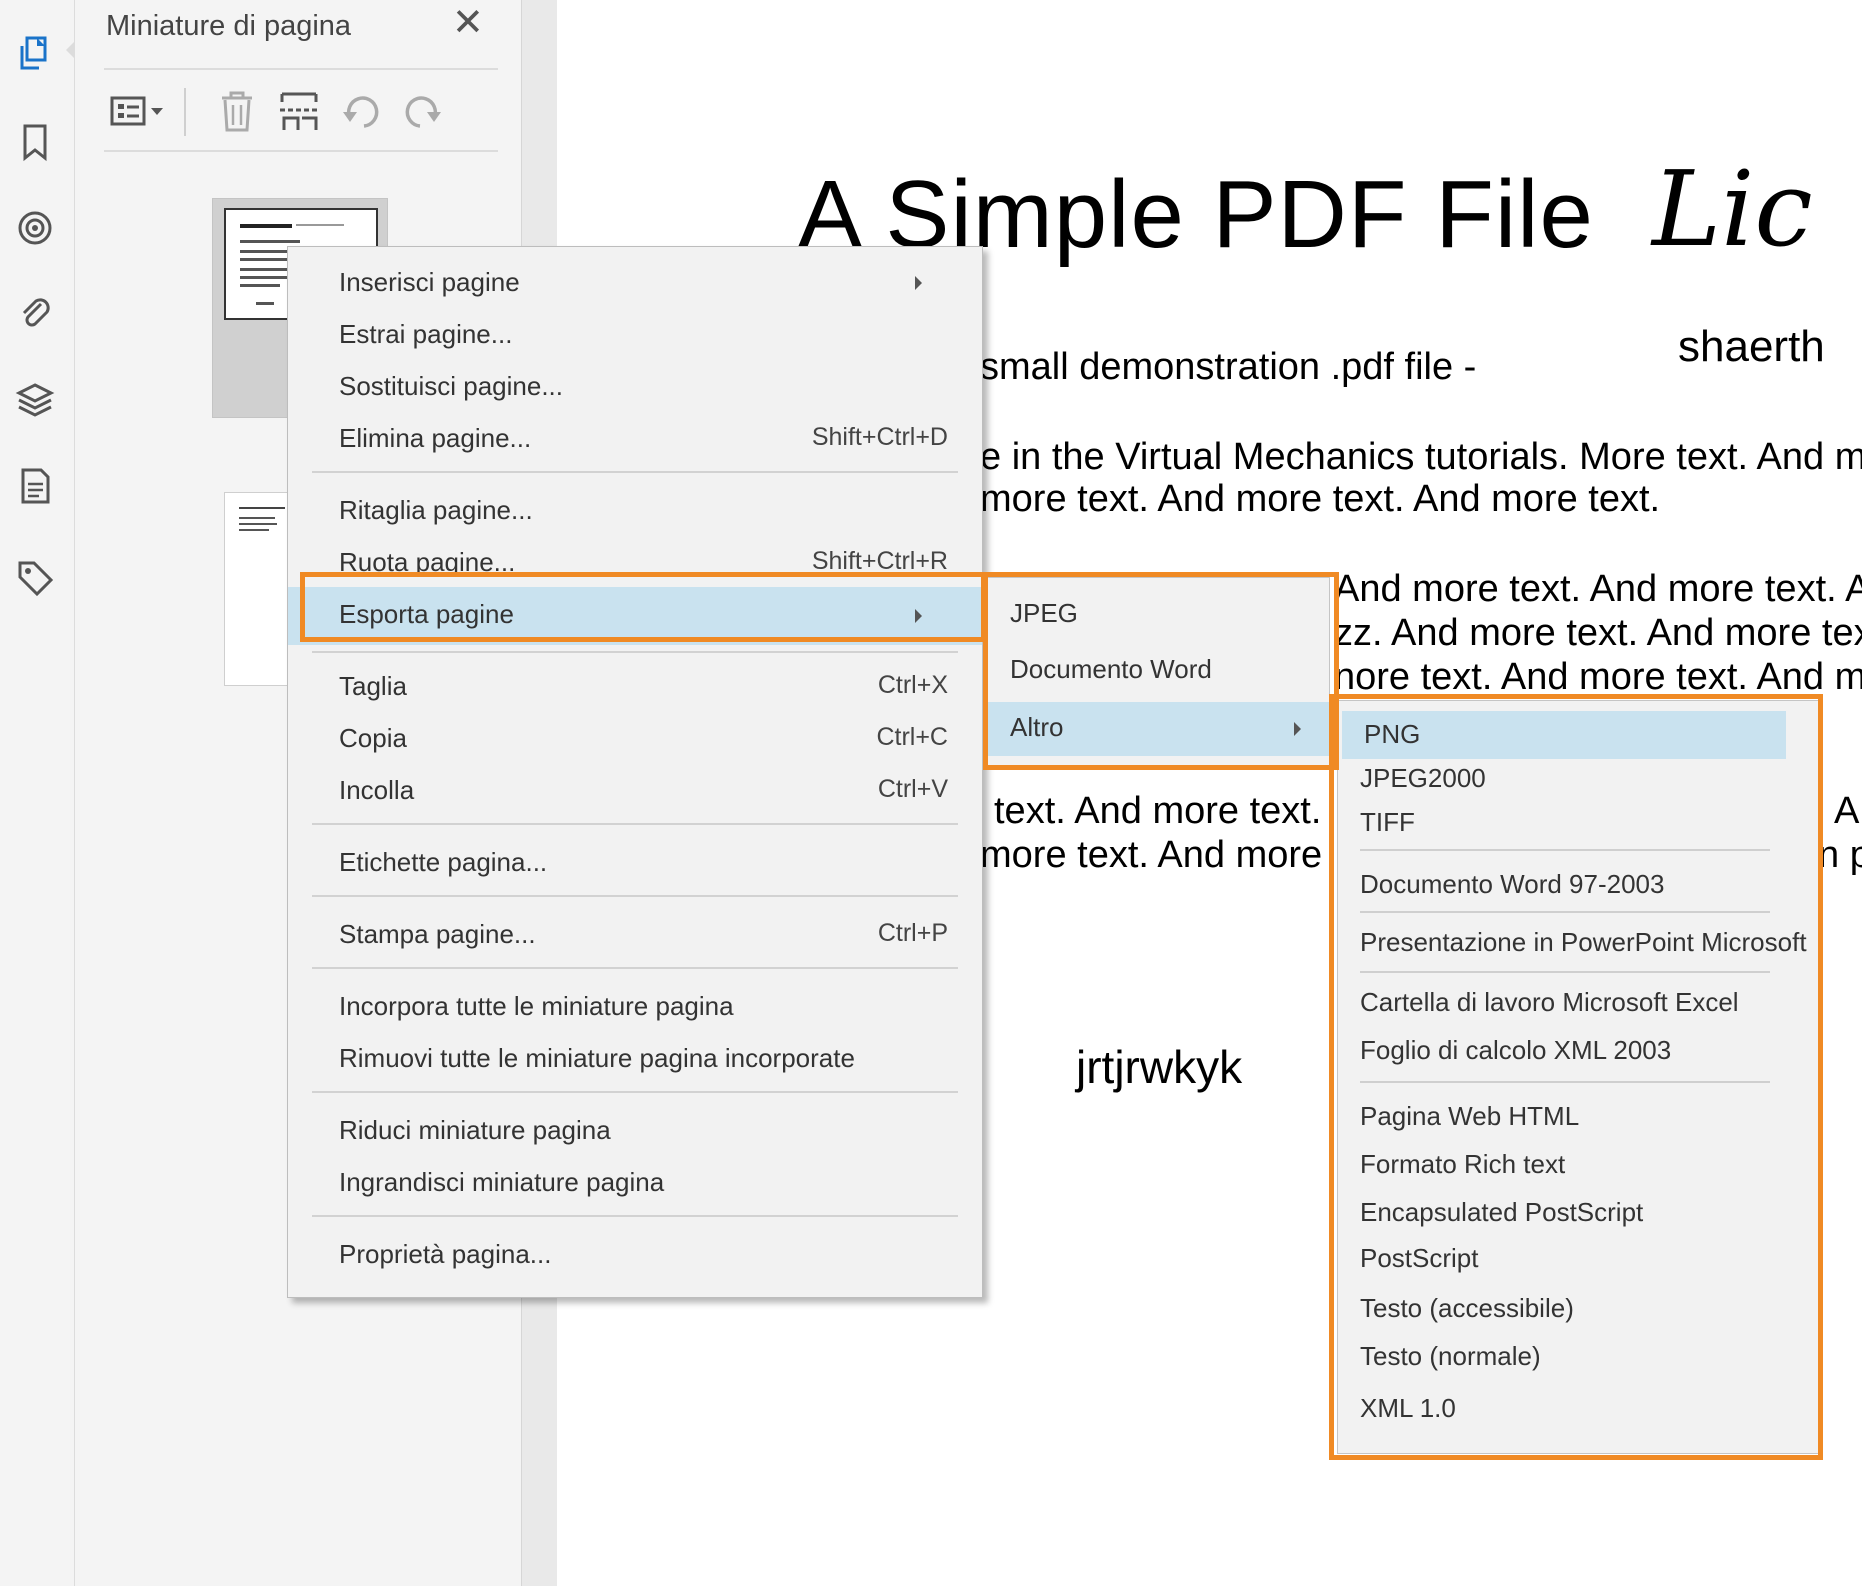 The height and width of the screenshot is (1586, 1862). Describe the element at coordinates (635, 285) in the screenshot. I see `menu-item-insert-pages: Inserisci pagine` at that location.